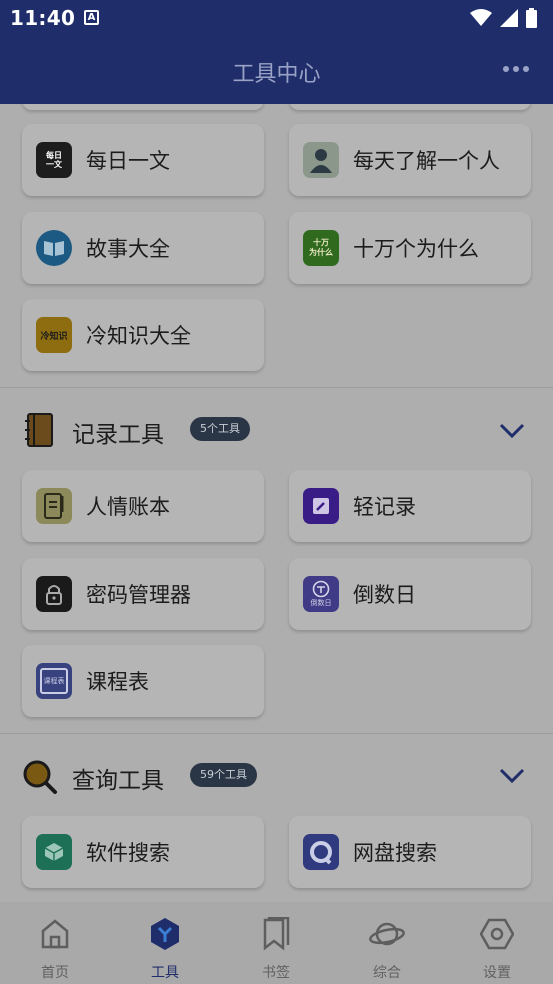  What do you see at coordinates (165, 973) in the screenshot?
I see `nav-label: 工具` at bounding box center [165, 973].